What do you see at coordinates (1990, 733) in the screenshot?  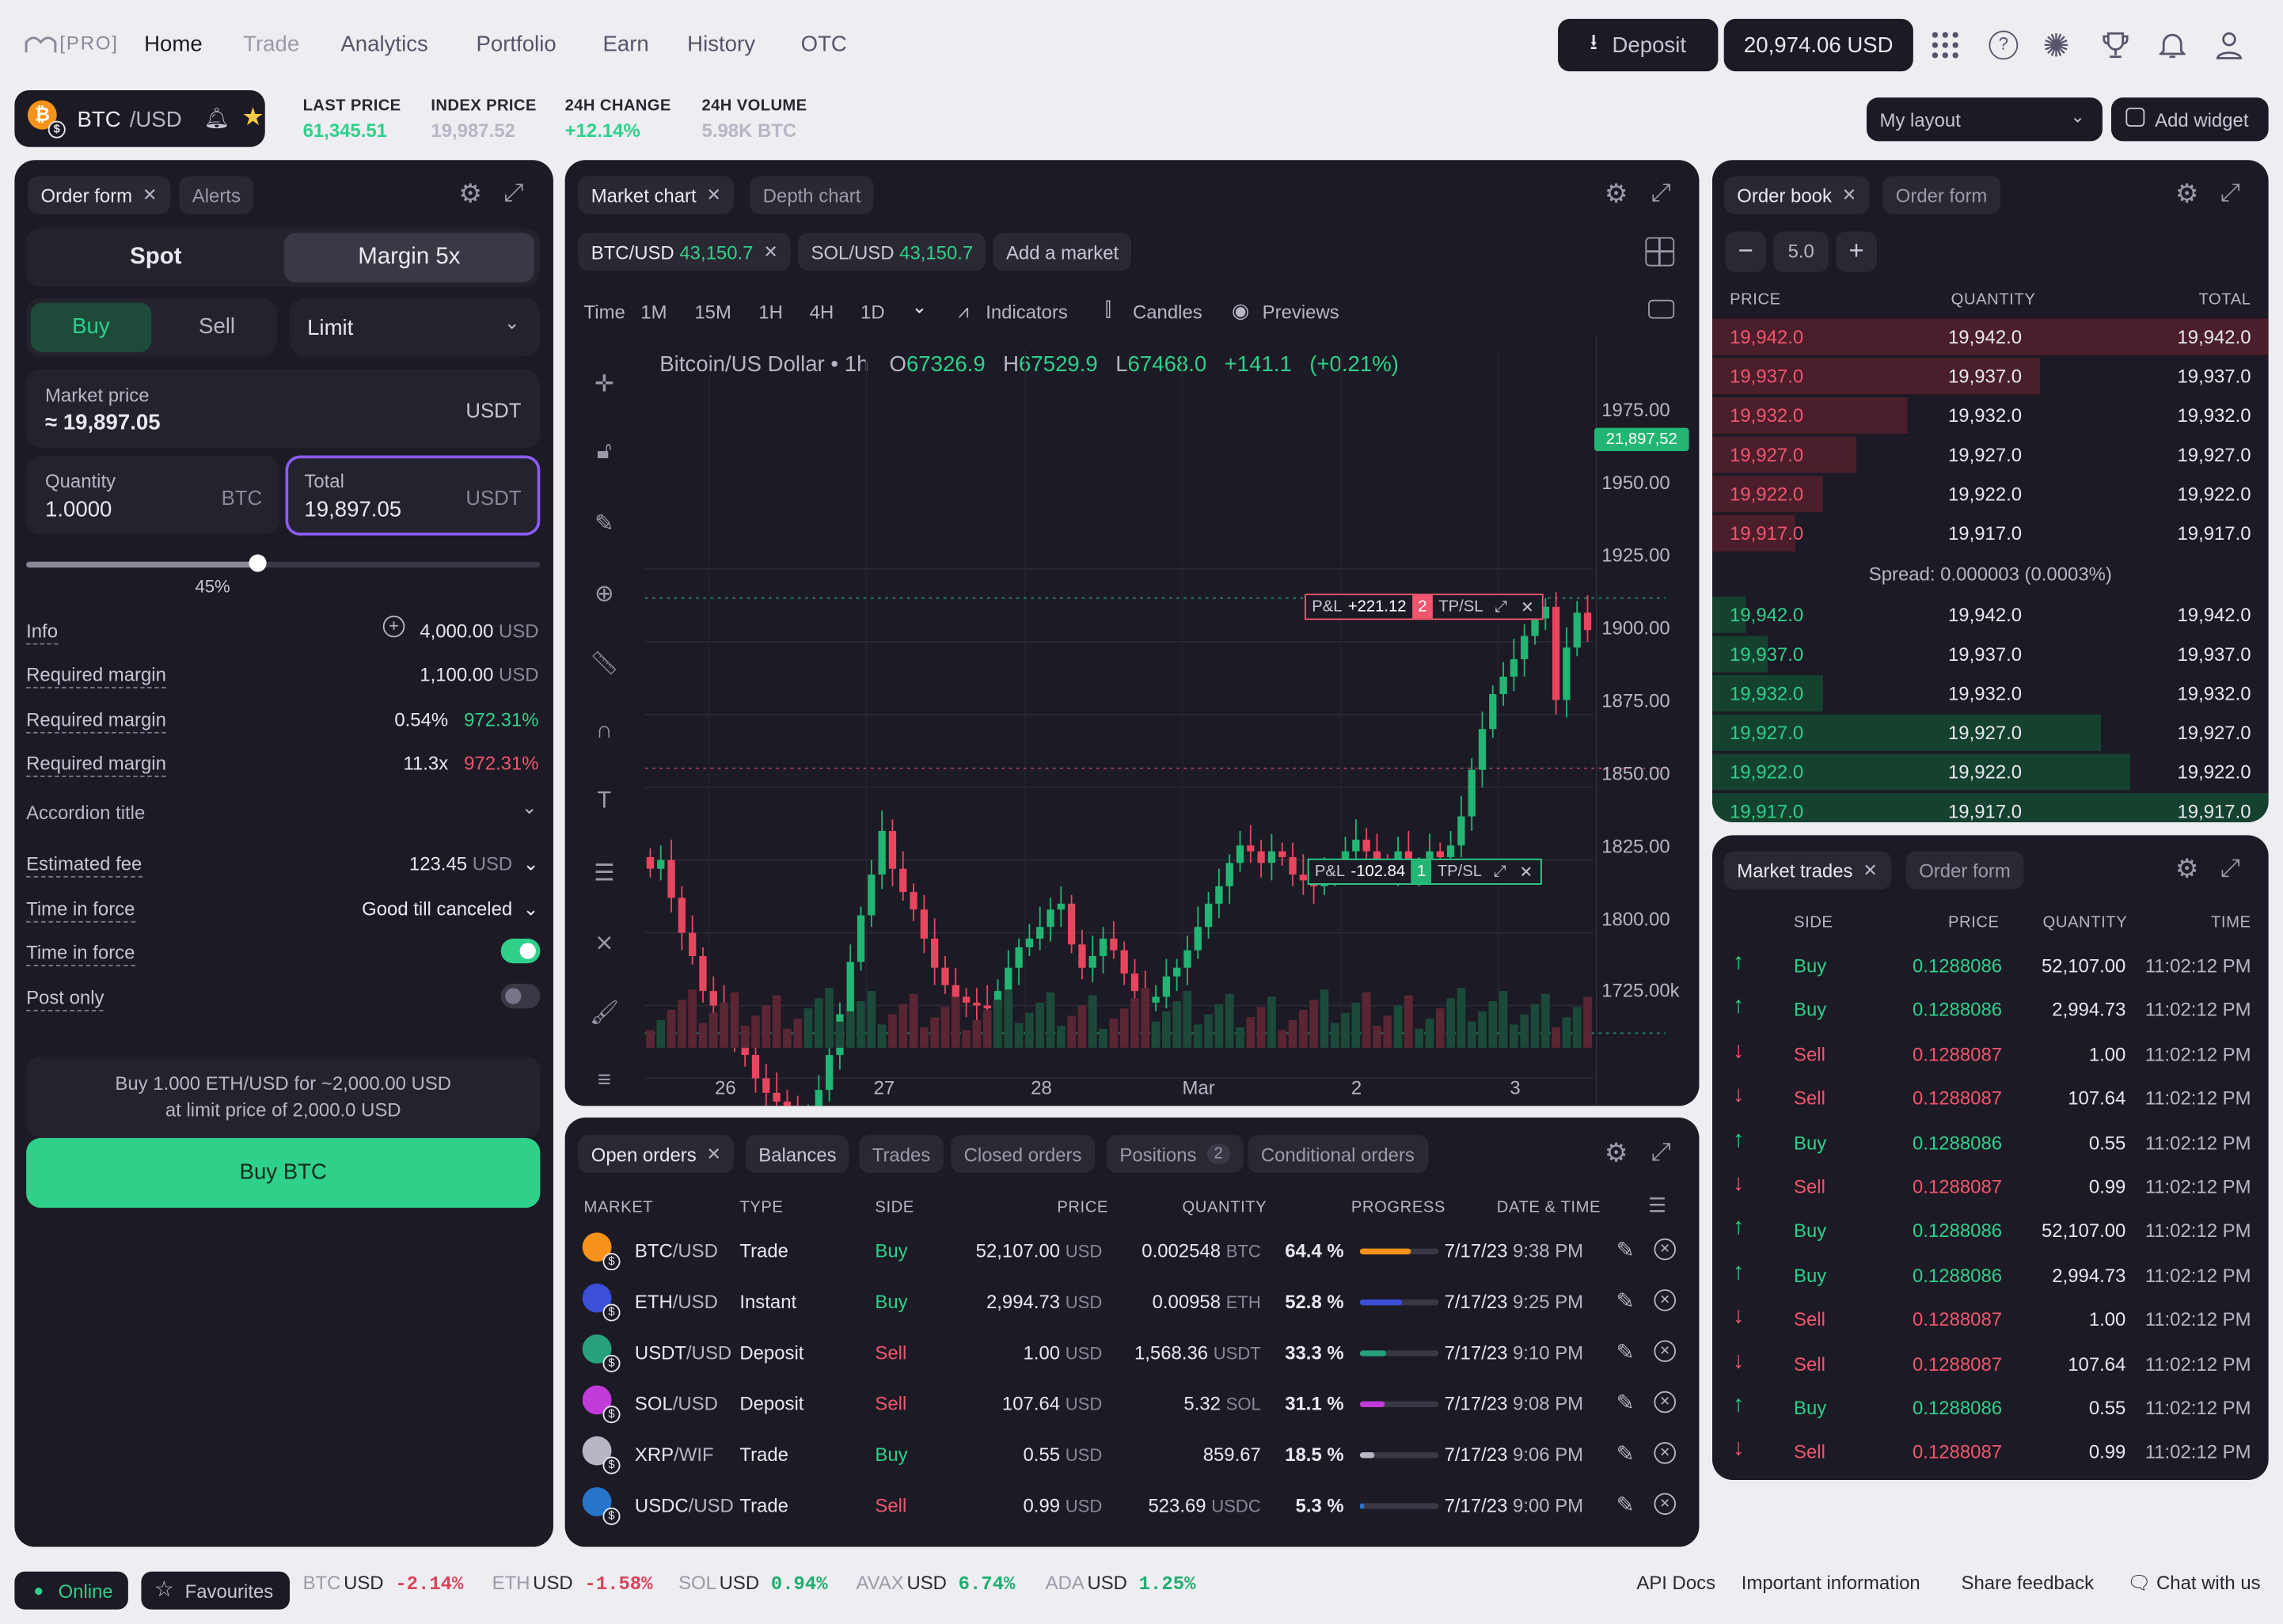 I see `order-book-row: 19,927.0 19,927.0 19,927.0` at bounding box center [1990, 733].